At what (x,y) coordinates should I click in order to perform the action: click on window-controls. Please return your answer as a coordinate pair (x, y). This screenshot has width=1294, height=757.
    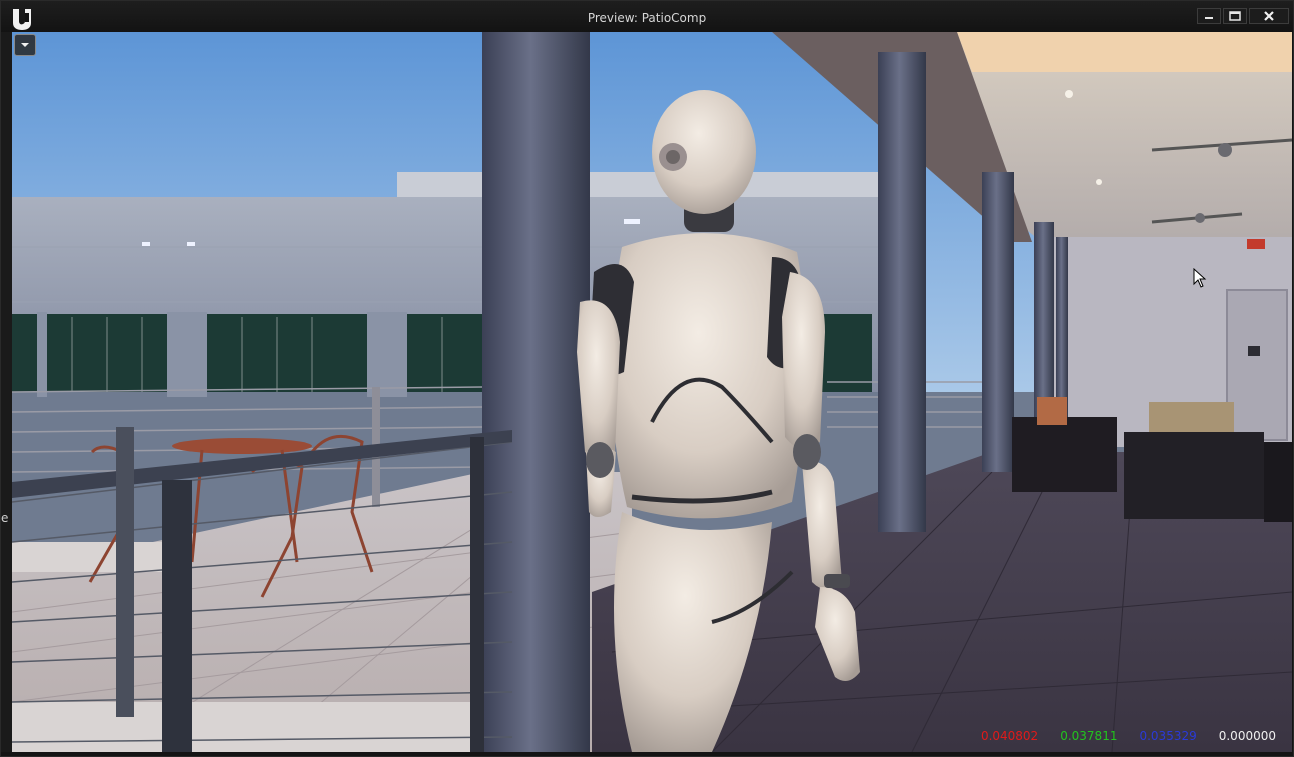
    Looking at the image, I should click on (1243, 16).